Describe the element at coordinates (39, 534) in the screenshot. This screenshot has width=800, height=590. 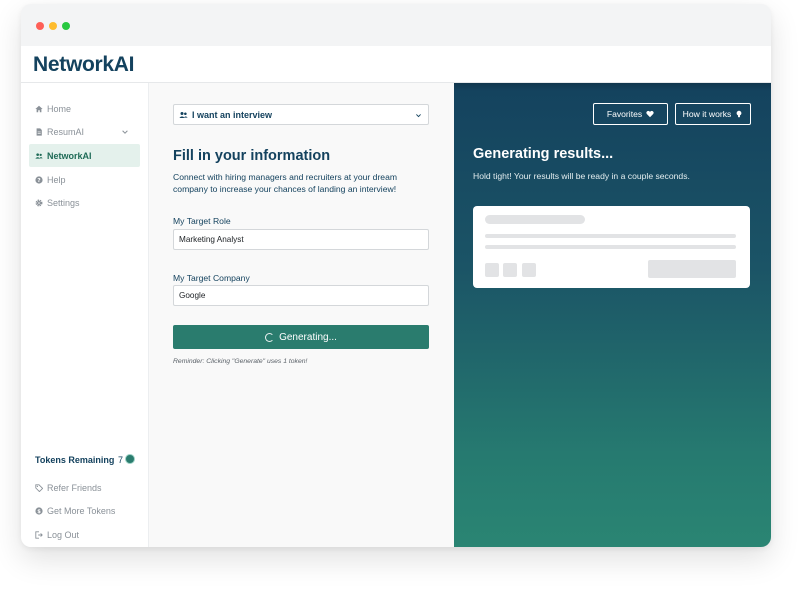
I see `logout-icon` at that location.